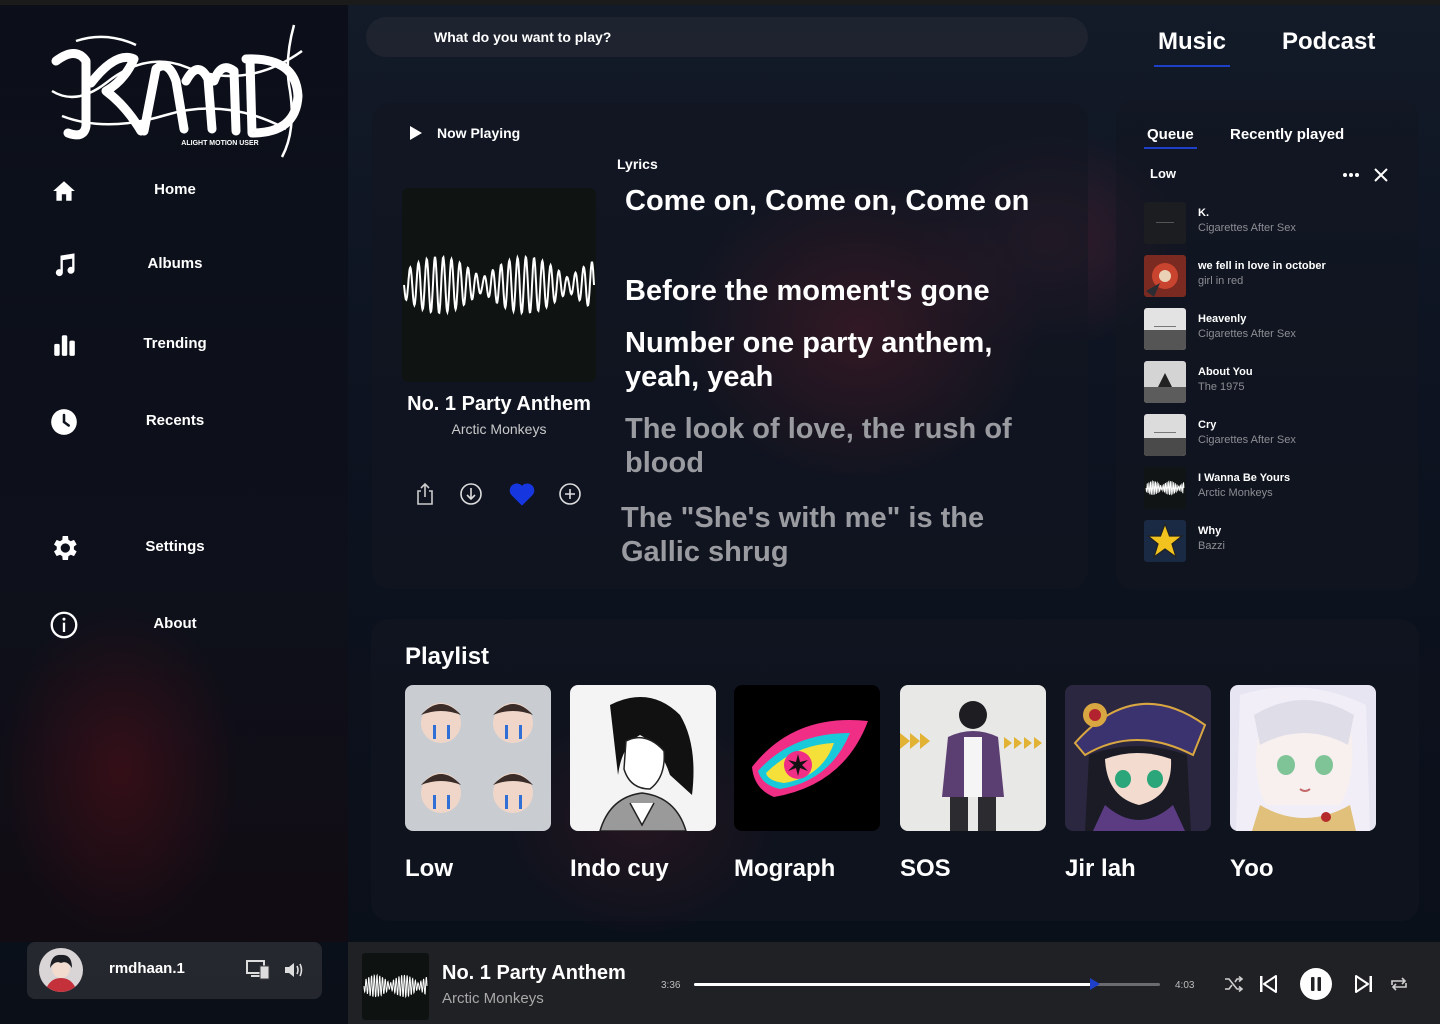  What do you see at coordinates (175, 420) in the screenshot?
I see `sidebar-item-label: Recents` at bounding box center [175, 420].